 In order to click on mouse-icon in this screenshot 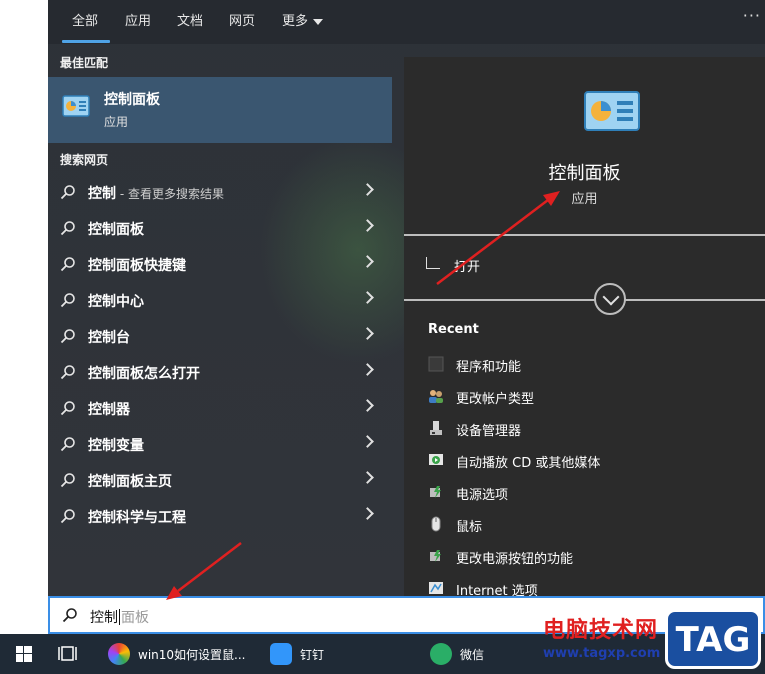, I will do `click(436, 524)`.